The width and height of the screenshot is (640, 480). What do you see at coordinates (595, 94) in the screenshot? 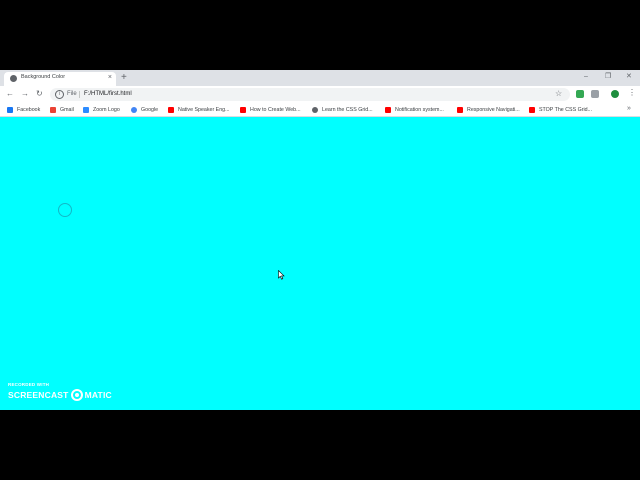
I see `extension-triangle-icon` at bounding box center [595, 94].